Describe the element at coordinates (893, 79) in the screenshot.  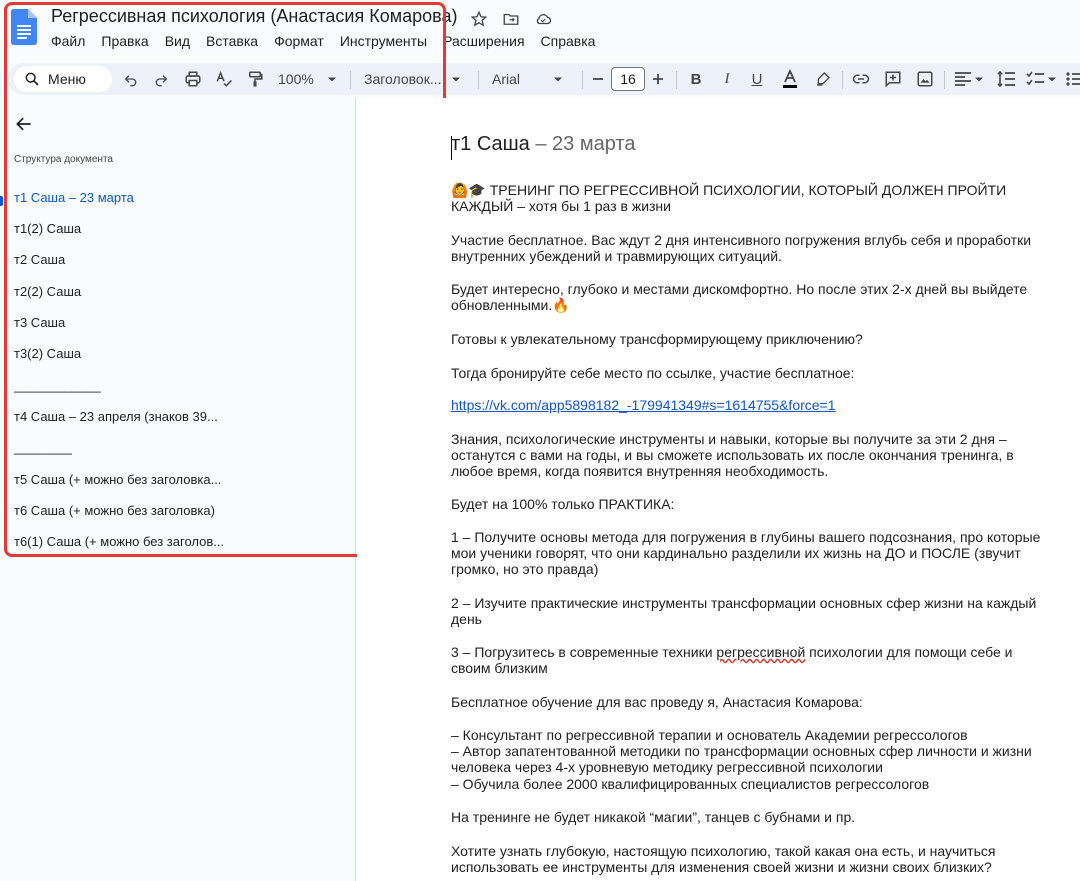
I see `add-comment-icon` at that location.